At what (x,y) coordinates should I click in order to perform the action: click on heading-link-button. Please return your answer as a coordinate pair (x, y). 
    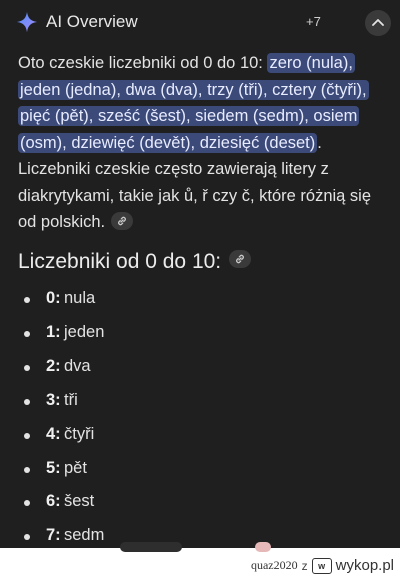
    Looking at the image, I should click on (240, 259).